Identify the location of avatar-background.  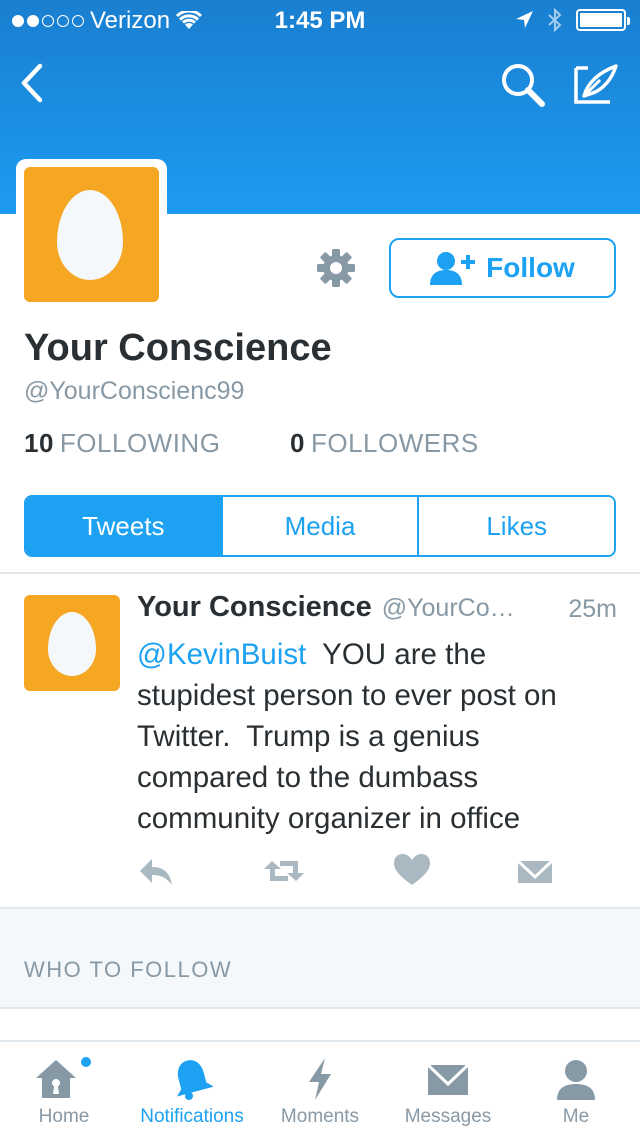
(91, 234).